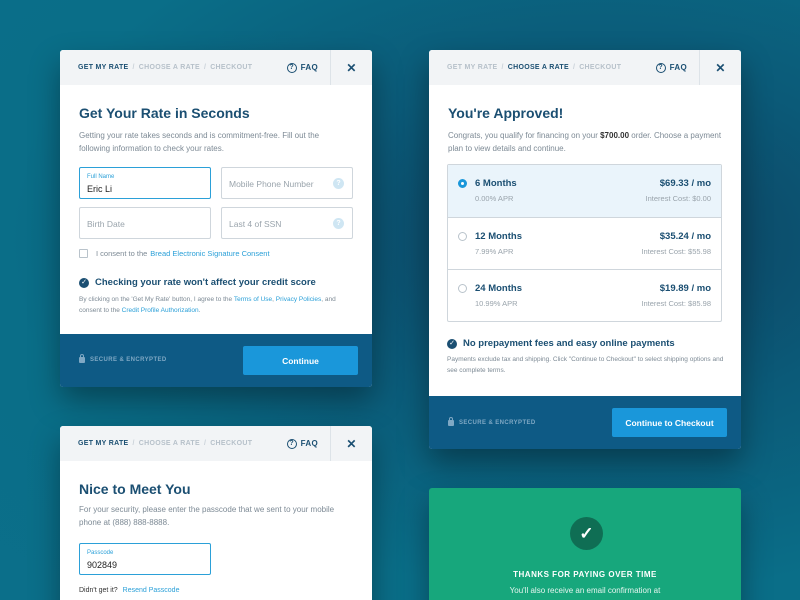  I want to click on plan-price: $35.24 / mo, so click(685, 236).